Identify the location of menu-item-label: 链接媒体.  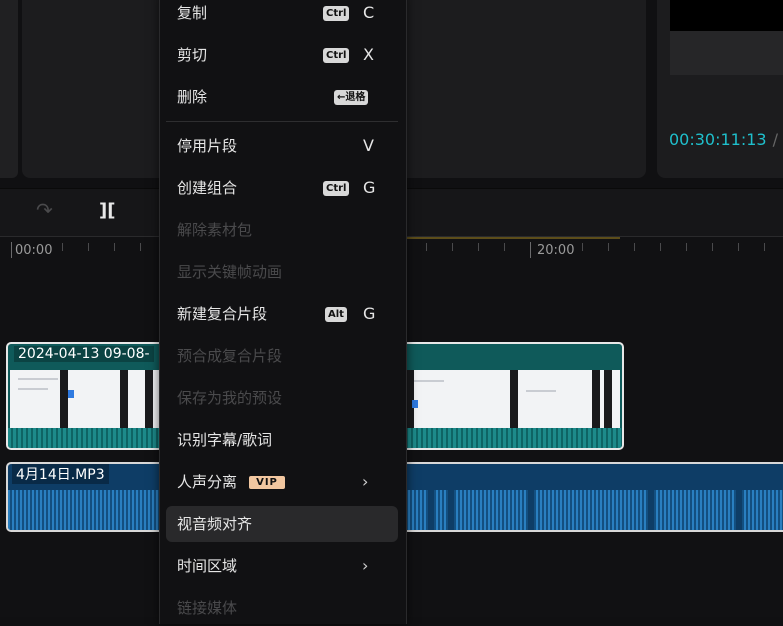
(207, 608).